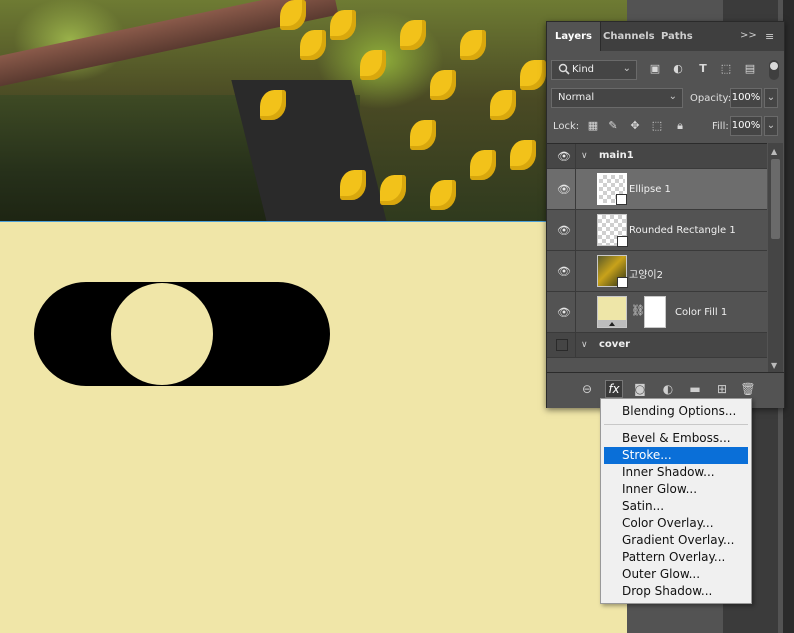 The image size is (794, 633). What do you see at coordinates (676, 424) in the screenshot?
I see `menu-separator` at bounding box center [676, 424].